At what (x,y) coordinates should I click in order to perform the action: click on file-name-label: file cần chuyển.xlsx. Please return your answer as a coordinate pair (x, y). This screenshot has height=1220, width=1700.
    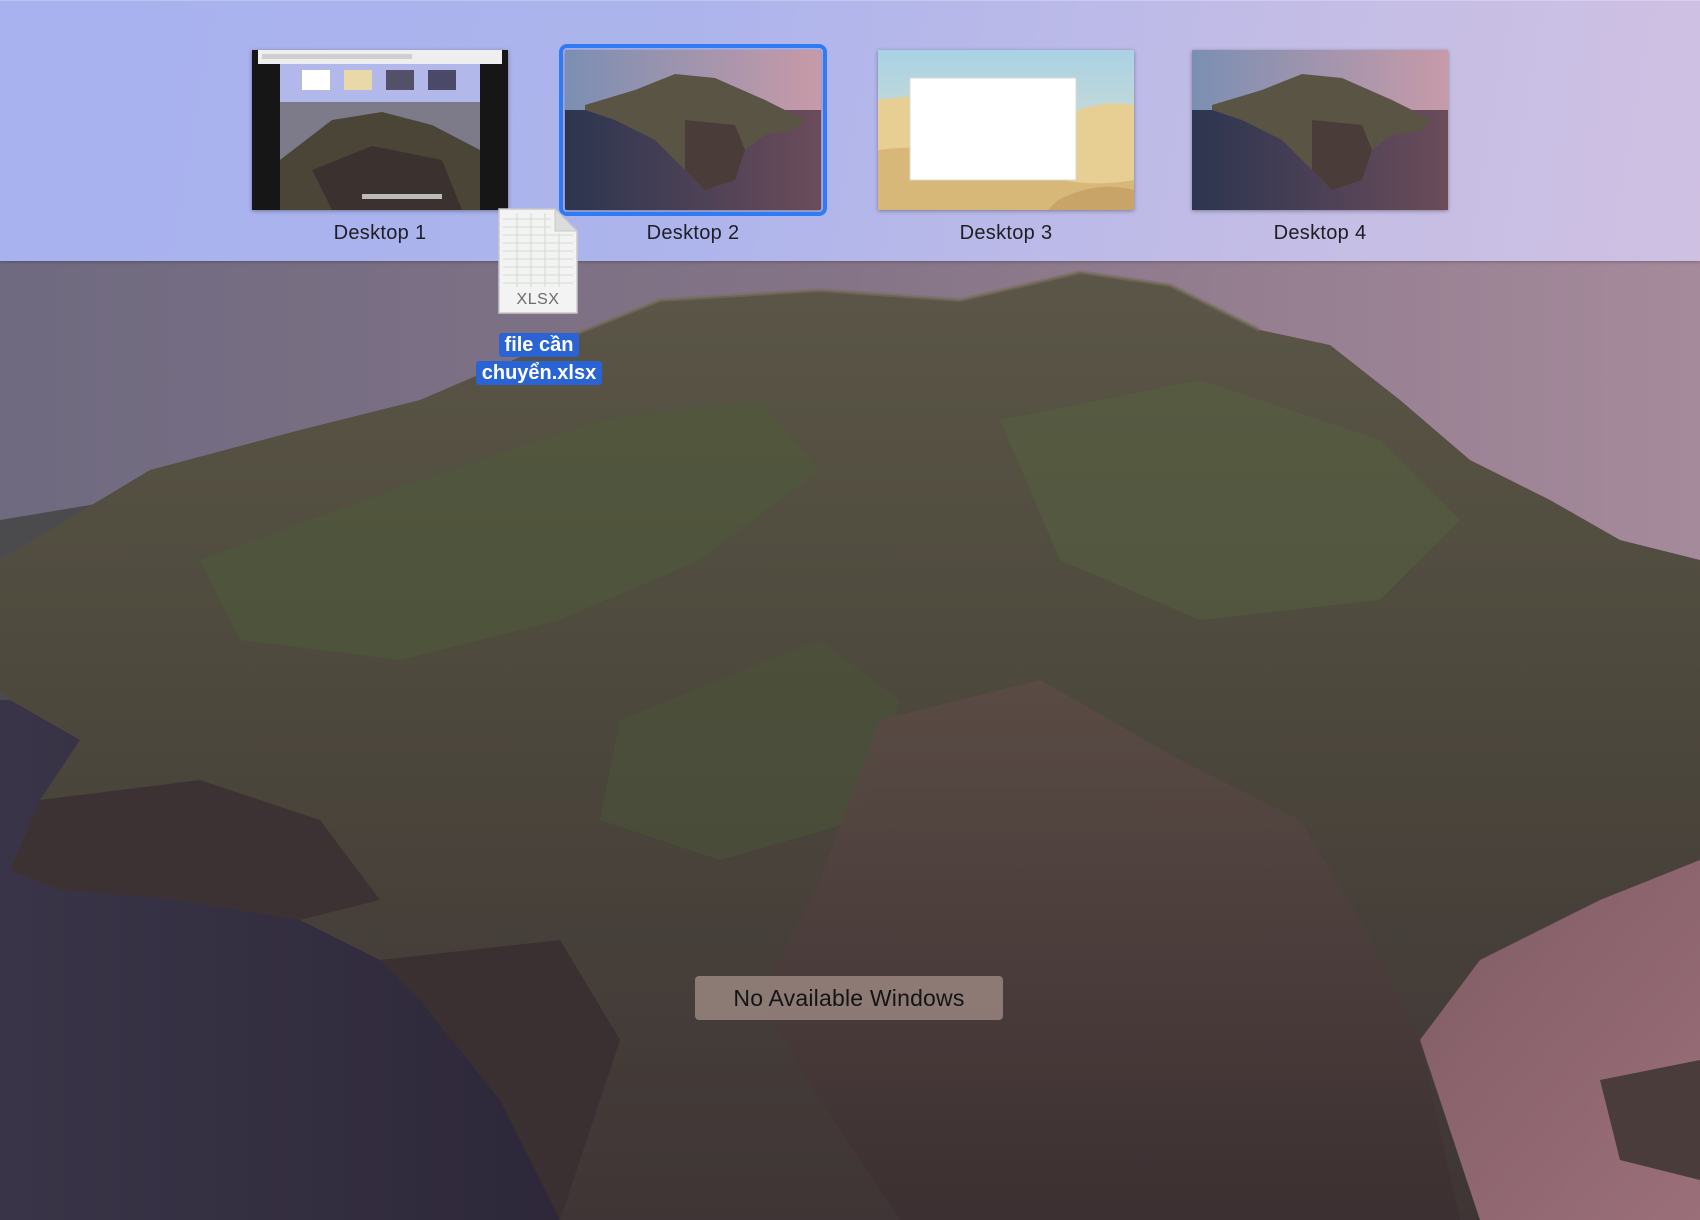
    Looking at the image, I should click on (539, 359).